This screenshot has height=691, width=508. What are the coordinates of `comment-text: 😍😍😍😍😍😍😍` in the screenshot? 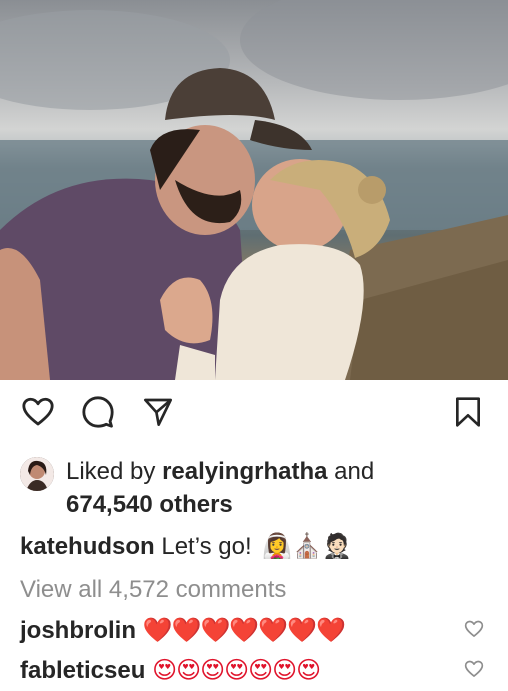 It's located at (236, 670).